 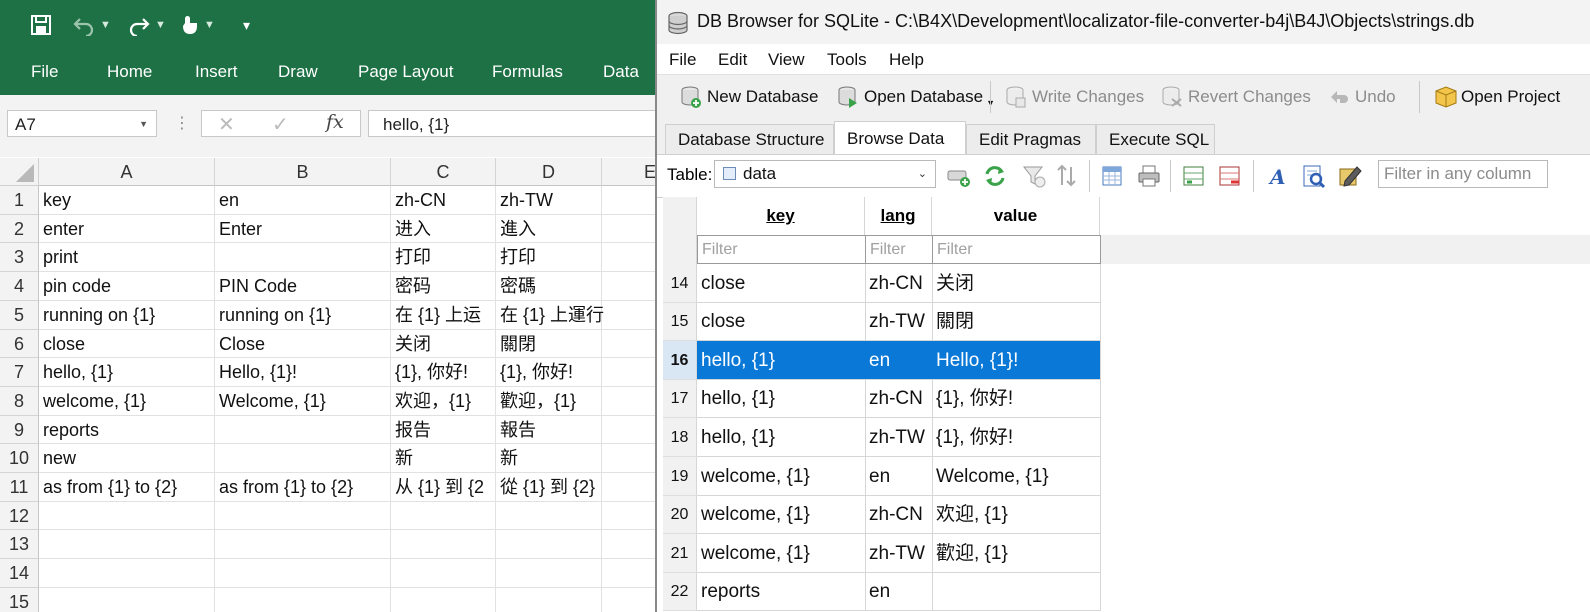 I want to click on filter-value-input: Filter, so click(x=1016, y=249).